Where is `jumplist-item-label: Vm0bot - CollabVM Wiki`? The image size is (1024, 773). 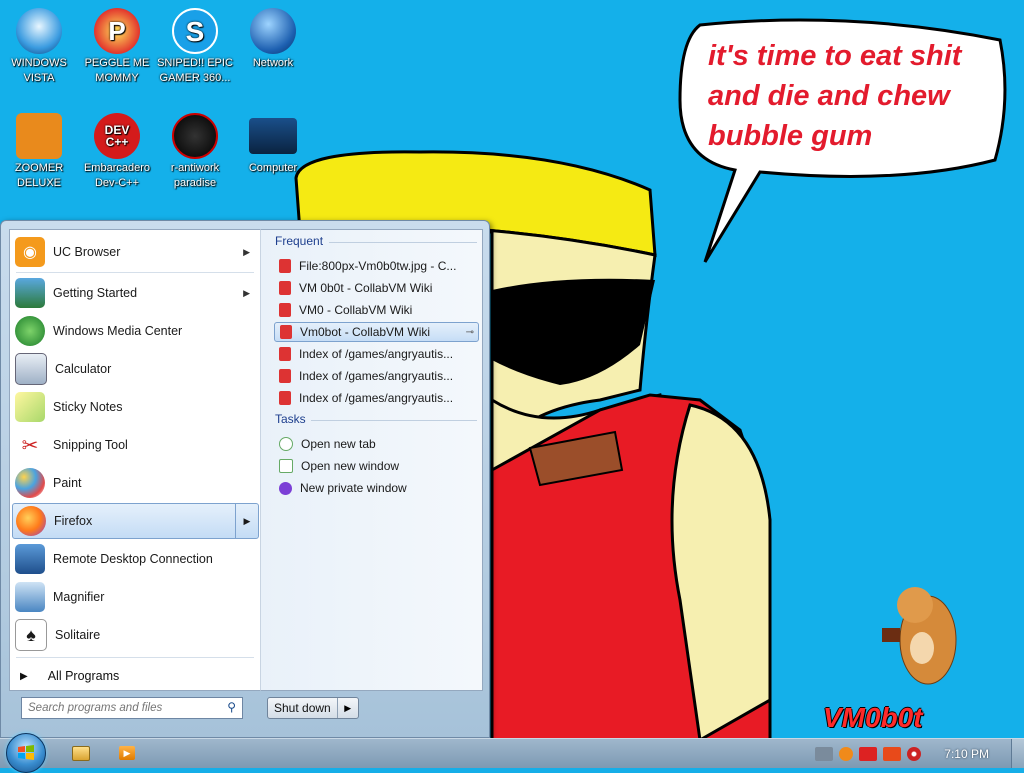 jumplist-item-label: Vm0bot - CollabVM Wiki is located at coordinates (365, 332).